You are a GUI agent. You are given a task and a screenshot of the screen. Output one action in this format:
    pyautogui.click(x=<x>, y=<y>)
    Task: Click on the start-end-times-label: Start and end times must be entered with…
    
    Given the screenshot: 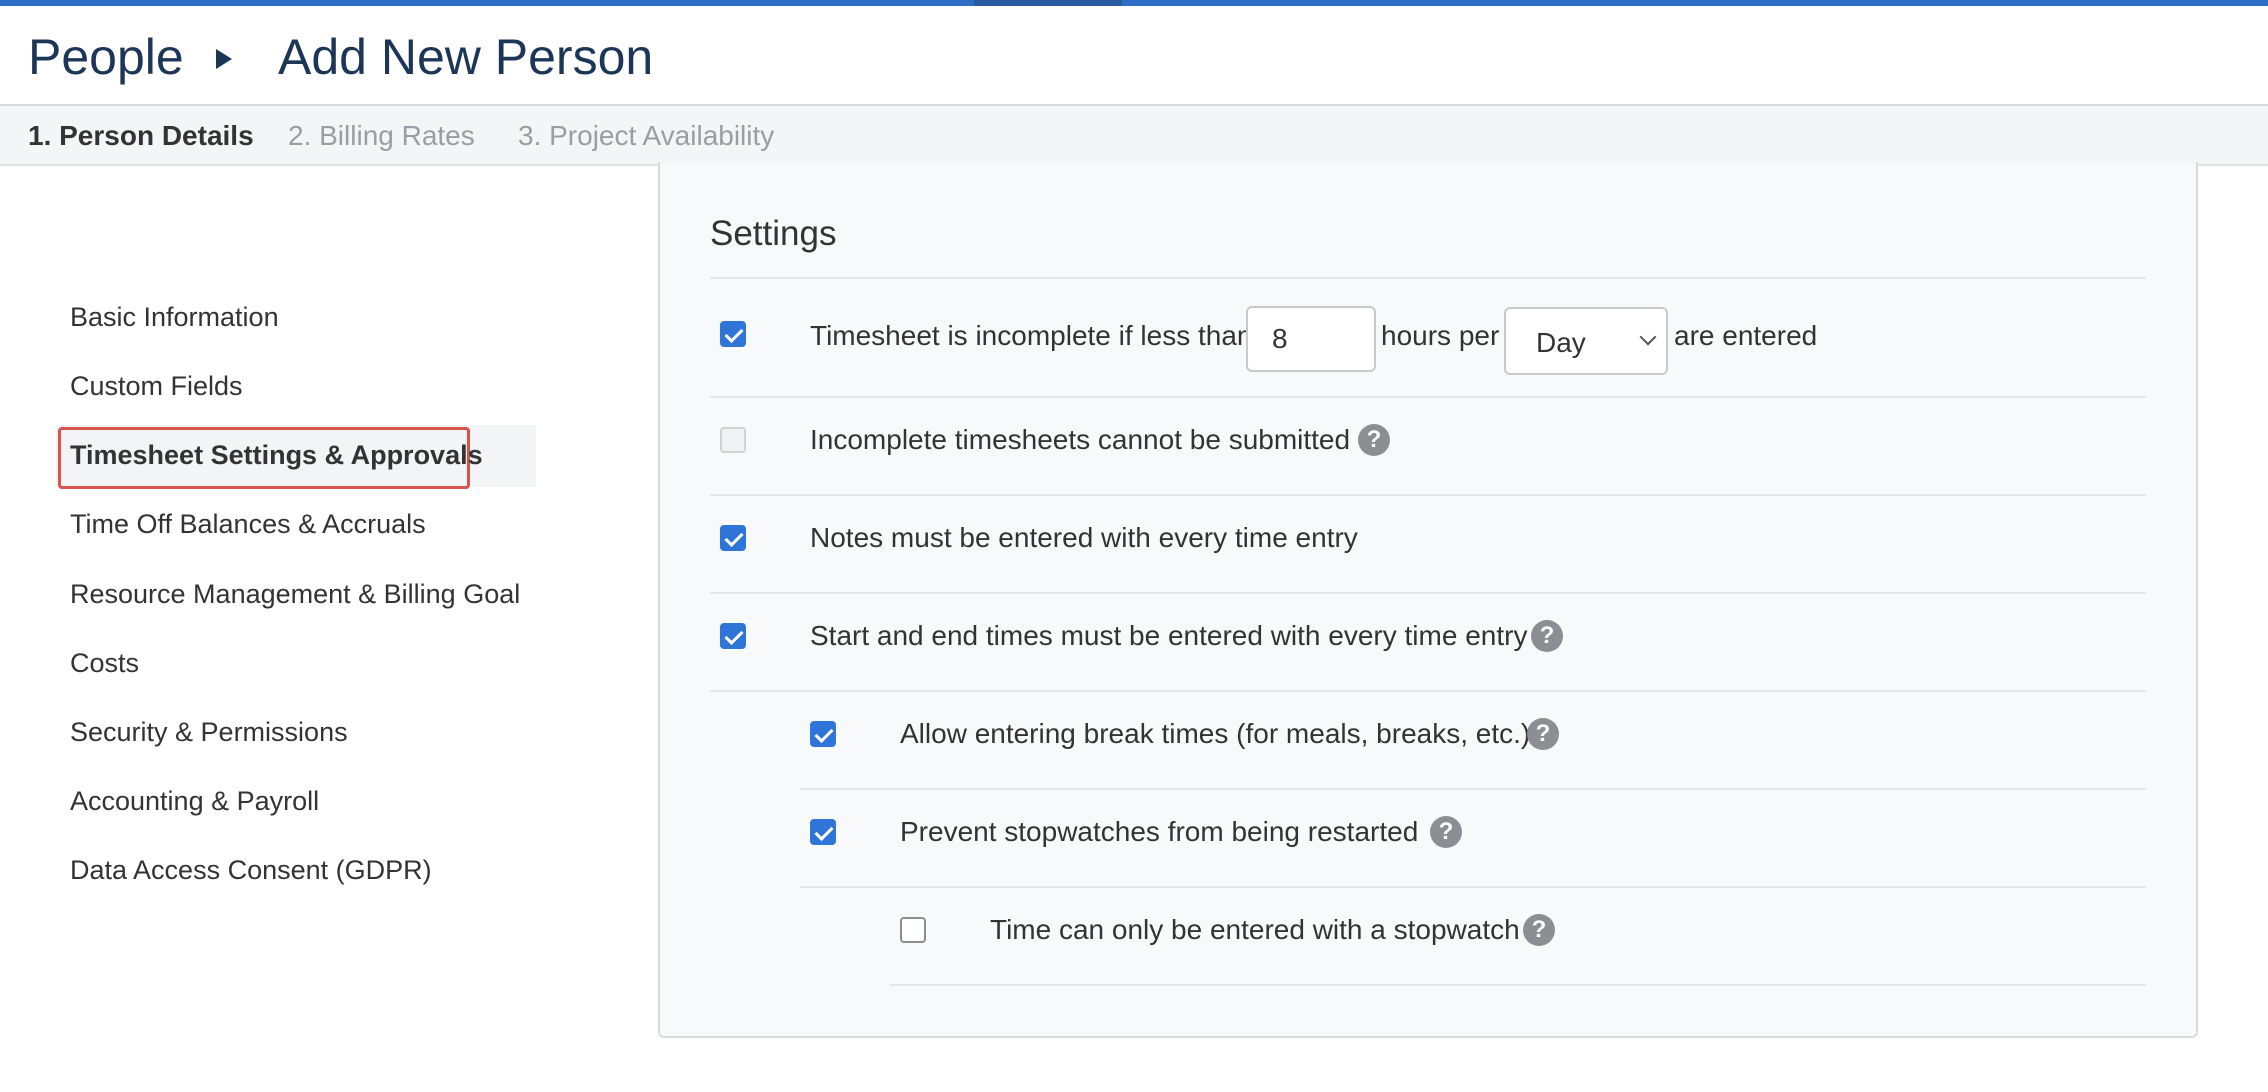 What is the action you would take?
    pyautogui.click(x=1169, y=635)
    